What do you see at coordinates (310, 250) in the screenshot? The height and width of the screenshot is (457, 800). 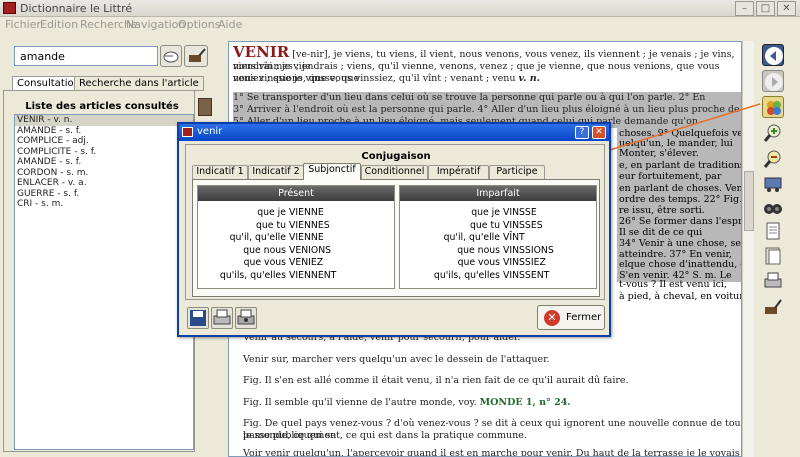 I see `verb-form: VENIONS` at bounding box center [310, 250].